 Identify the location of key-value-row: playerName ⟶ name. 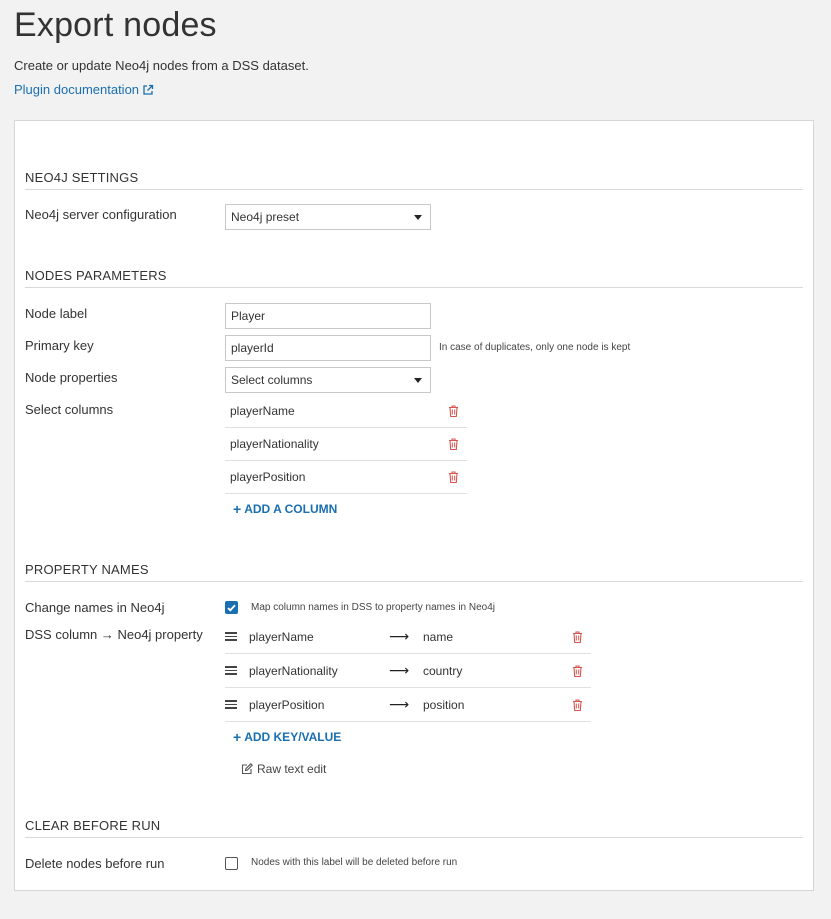
(408, 637).